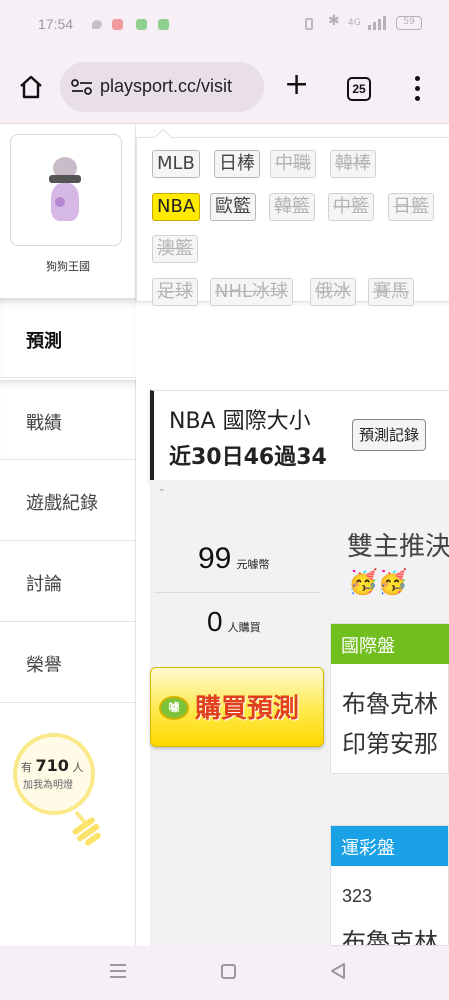  Describe the element at coordinates (175, 292) in the screenshot. I see `league-tab-soccer: 足球` at that location.